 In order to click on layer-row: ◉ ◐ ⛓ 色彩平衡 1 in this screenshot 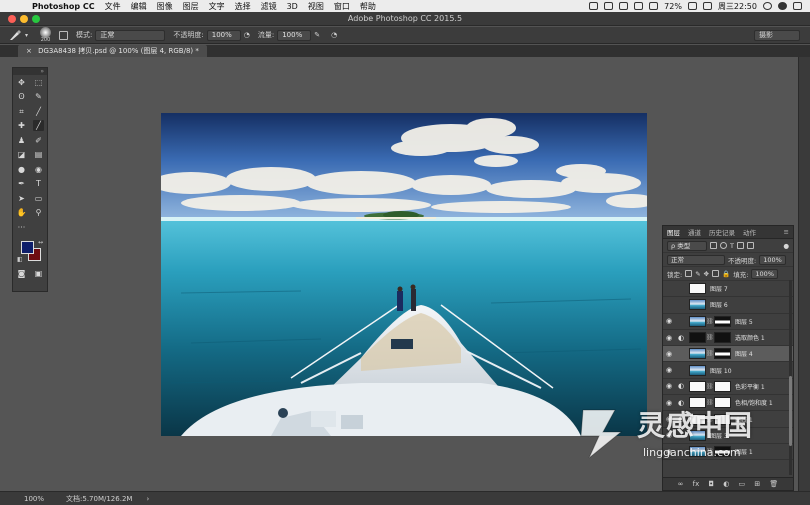, I will do `click(728, 387)`.